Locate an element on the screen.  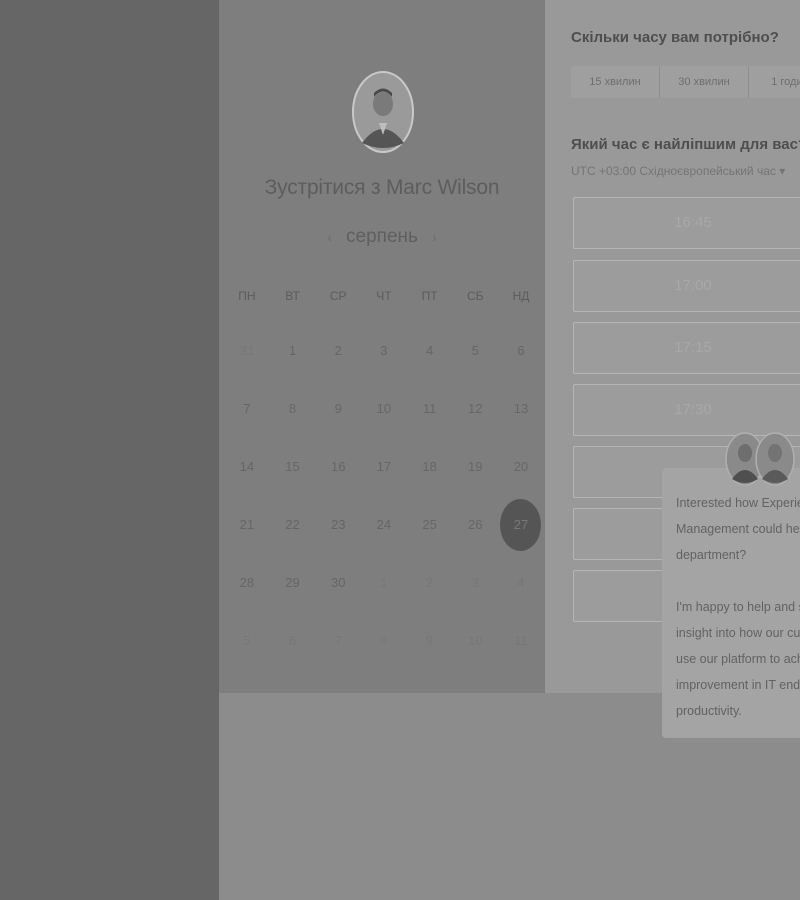
chat-line: department? is located at coordinates (711, 555).